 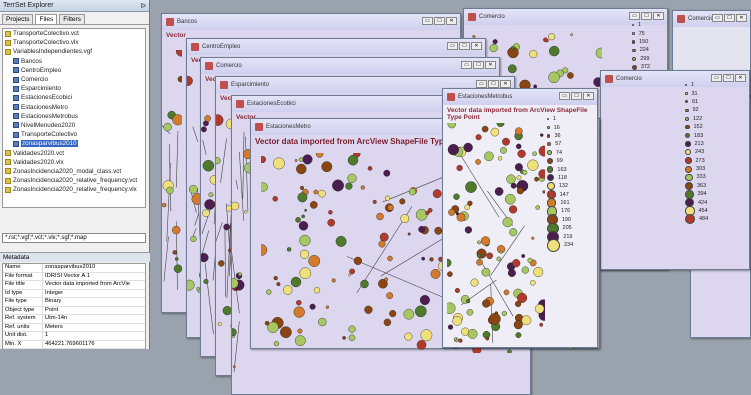 What do you see at coordinates (311, 22) in the screenshot?
I see `window-titlebar: Bancos` at bounding box center [311, 22].